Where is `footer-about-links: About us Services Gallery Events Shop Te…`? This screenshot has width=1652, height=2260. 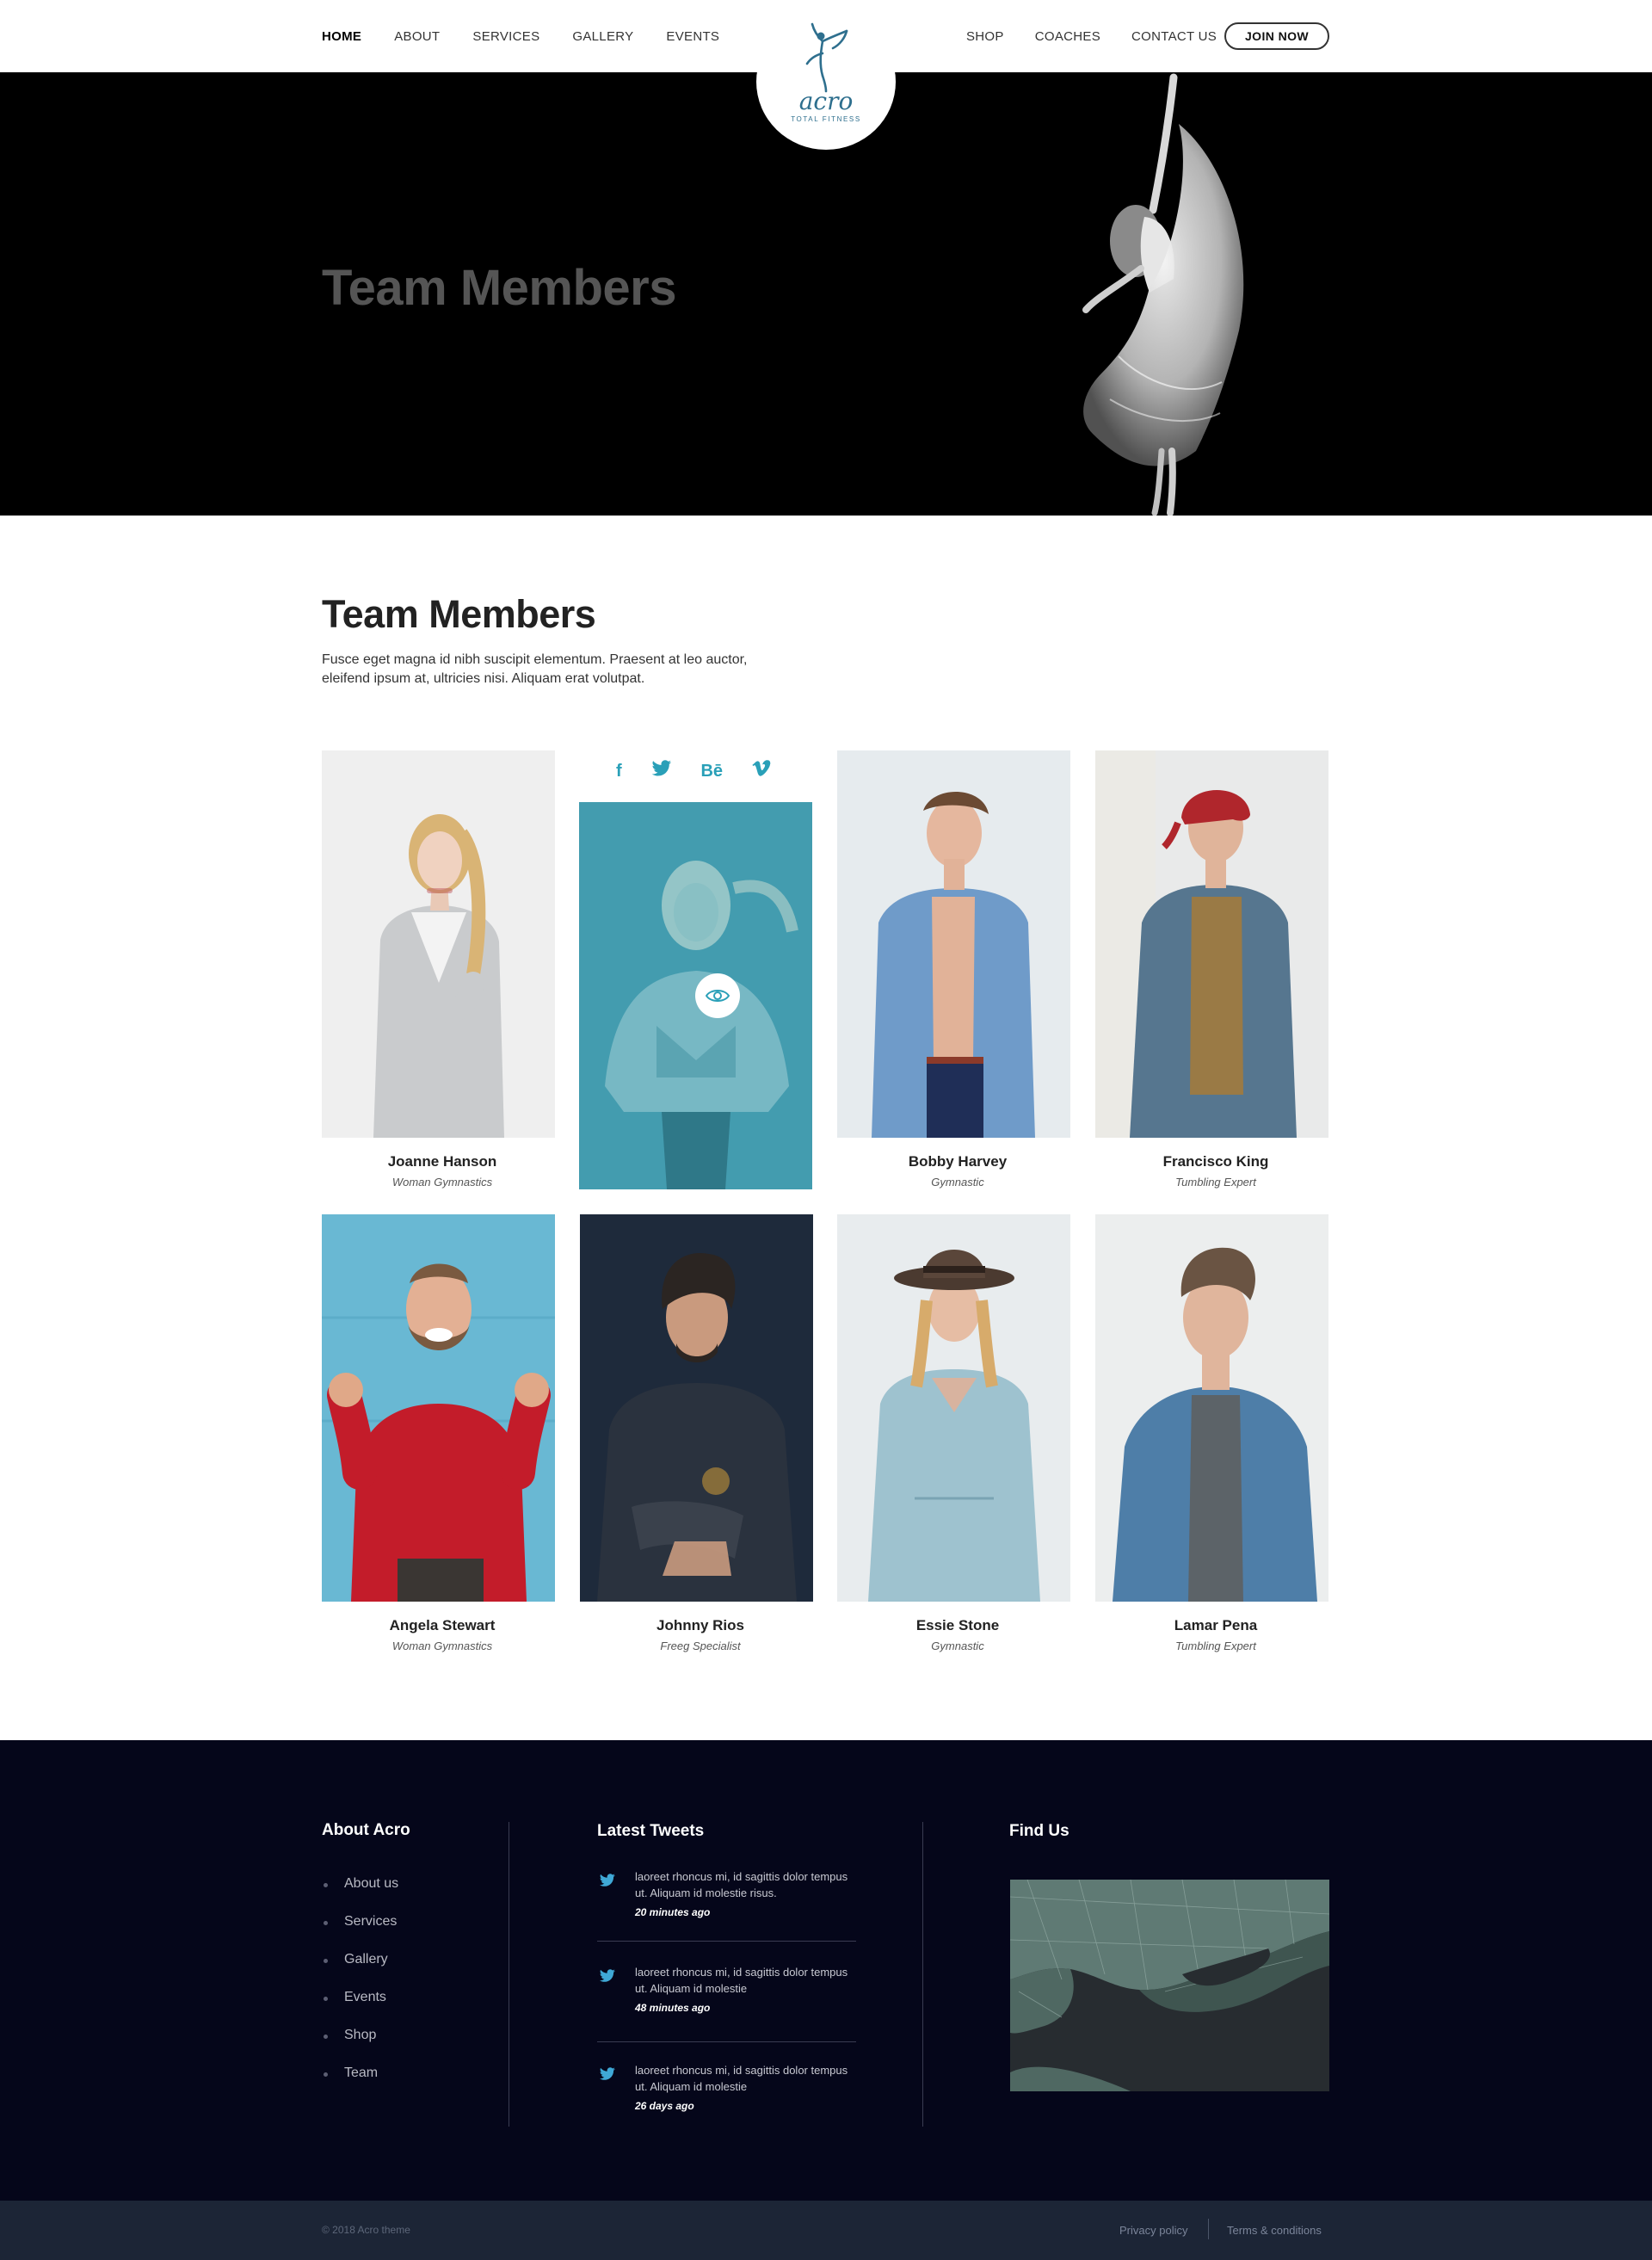
footer-about-links: About us Services Gallery Events Shop Te… is located at coordinates (360, 1989).